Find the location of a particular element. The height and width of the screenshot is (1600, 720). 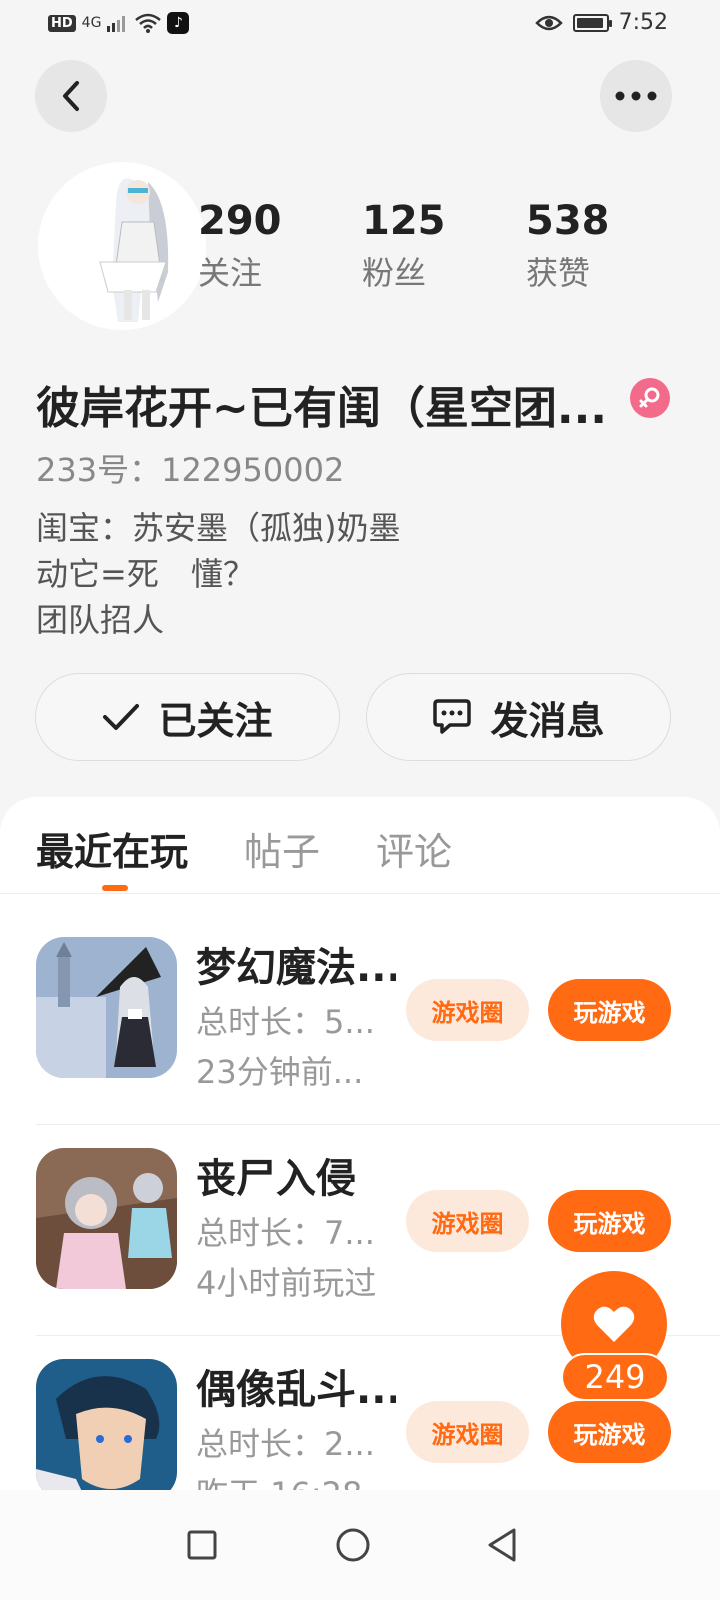

fans-count: 125 is located at coordinates (404, 221).